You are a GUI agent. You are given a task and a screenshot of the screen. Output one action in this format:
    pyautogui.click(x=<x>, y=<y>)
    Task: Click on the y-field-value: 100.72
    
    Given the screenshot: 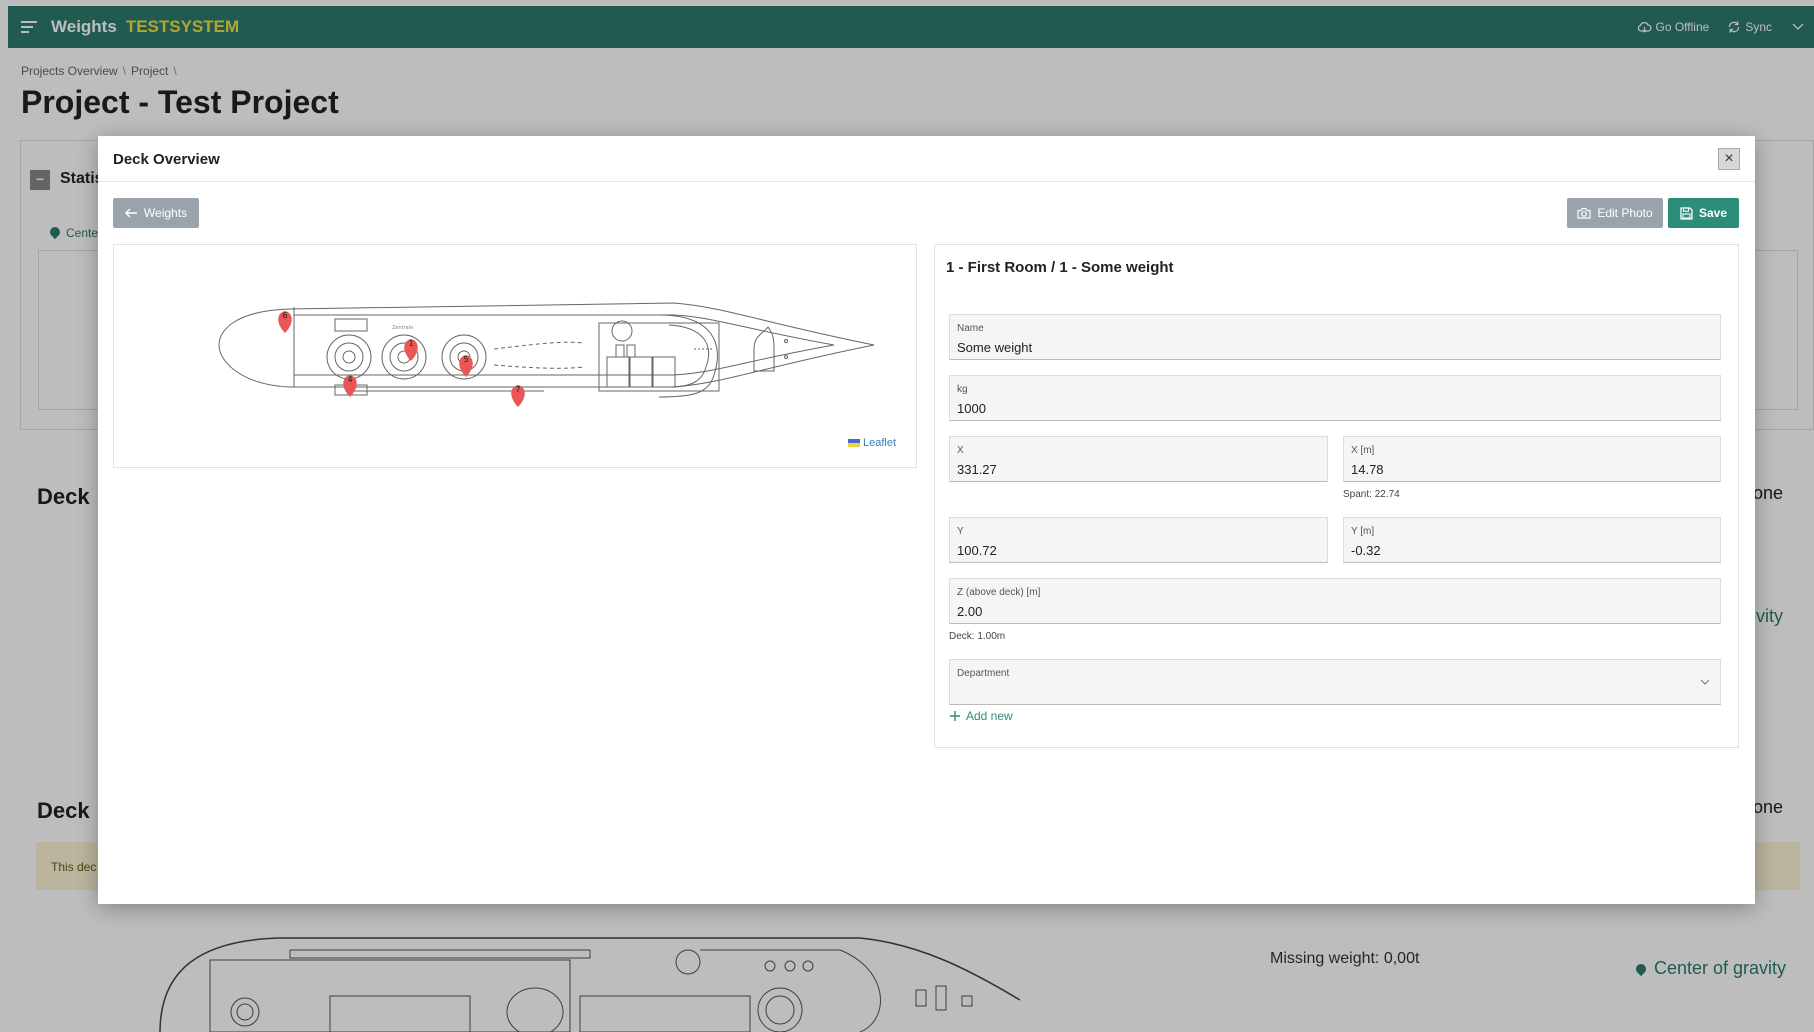 What is the action you would take?
    pyautogui.click(x=977, y=550)
    